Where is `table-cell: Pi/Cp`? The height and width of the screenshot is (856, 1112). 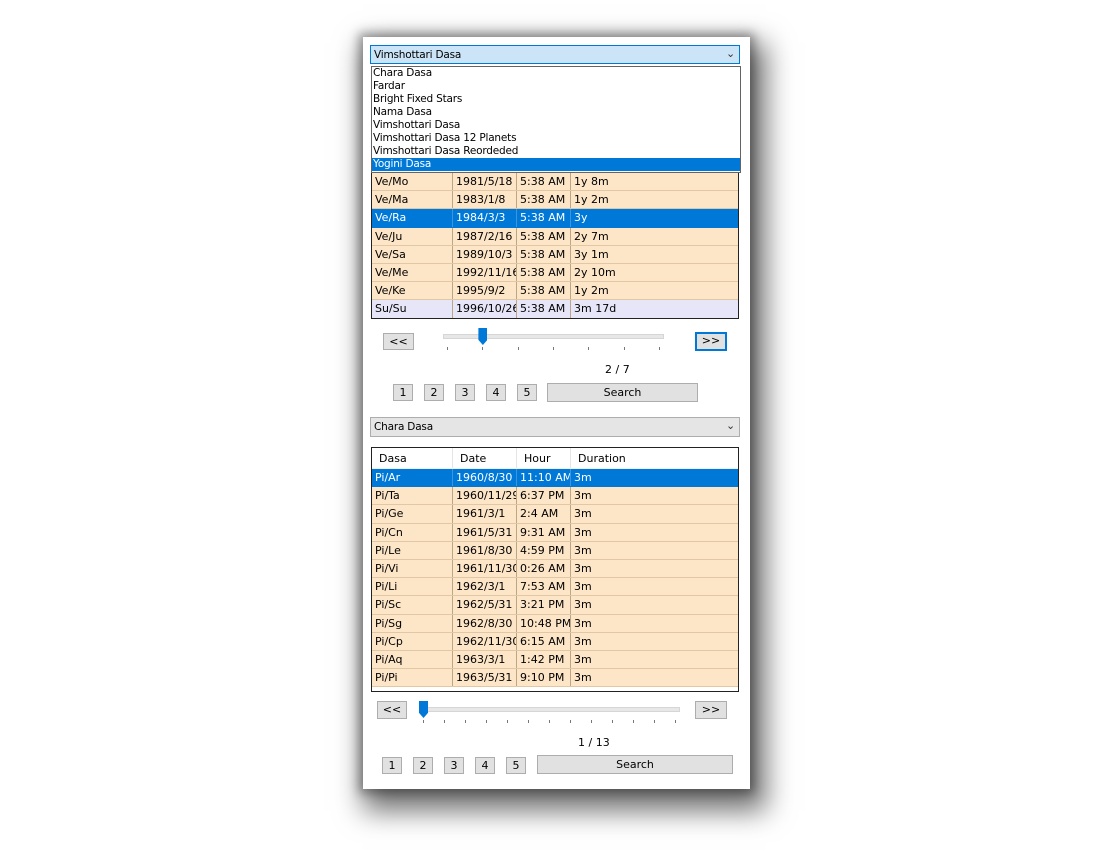
table-cell: Pi/Cp is located at coordinates (412, 641).